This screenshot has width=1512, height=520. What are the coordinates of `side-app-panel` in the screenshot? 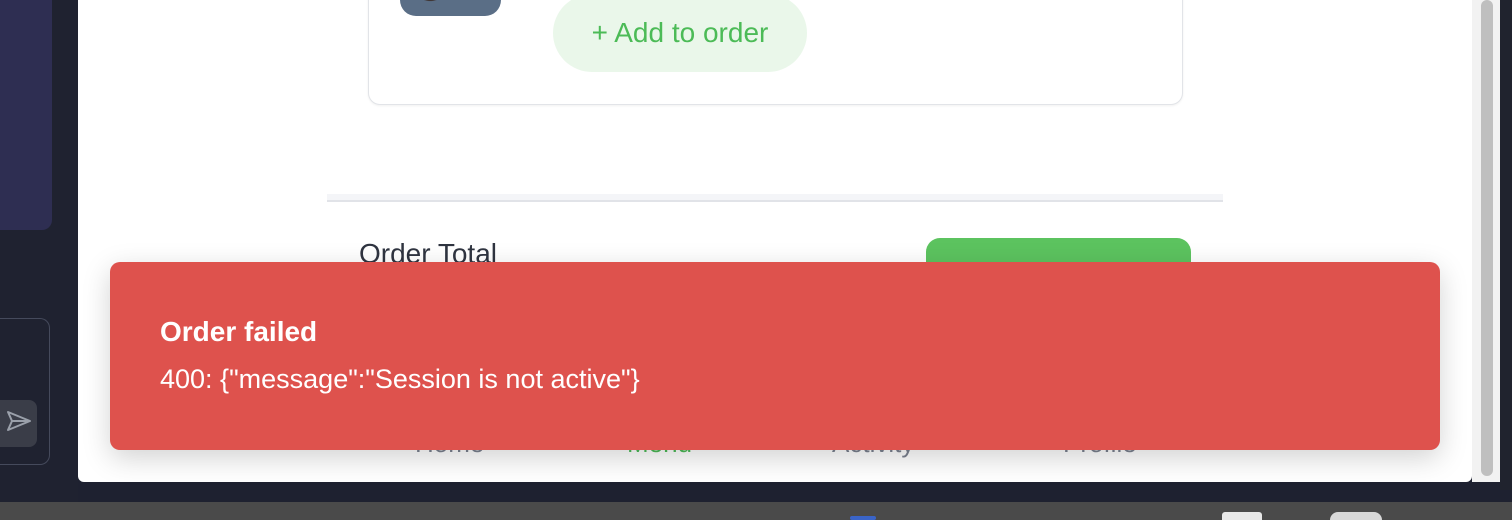 It's located at (39, 252).